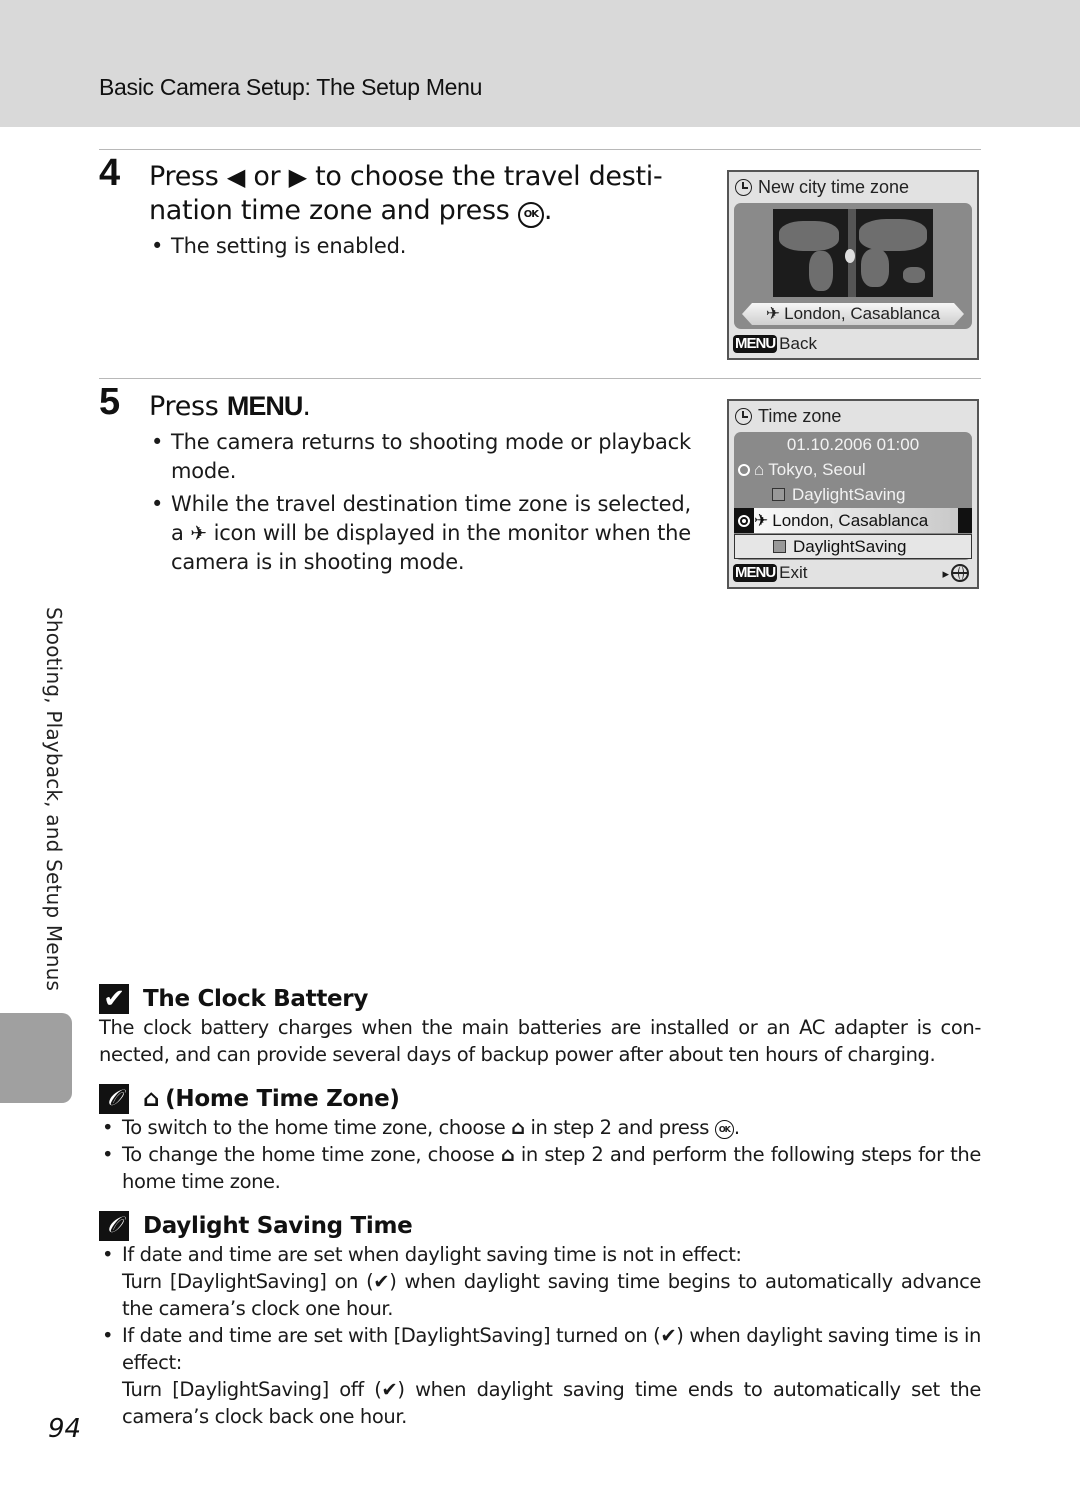  I want to click on note-title: Daylight Saving Time, so click(278, 1226).